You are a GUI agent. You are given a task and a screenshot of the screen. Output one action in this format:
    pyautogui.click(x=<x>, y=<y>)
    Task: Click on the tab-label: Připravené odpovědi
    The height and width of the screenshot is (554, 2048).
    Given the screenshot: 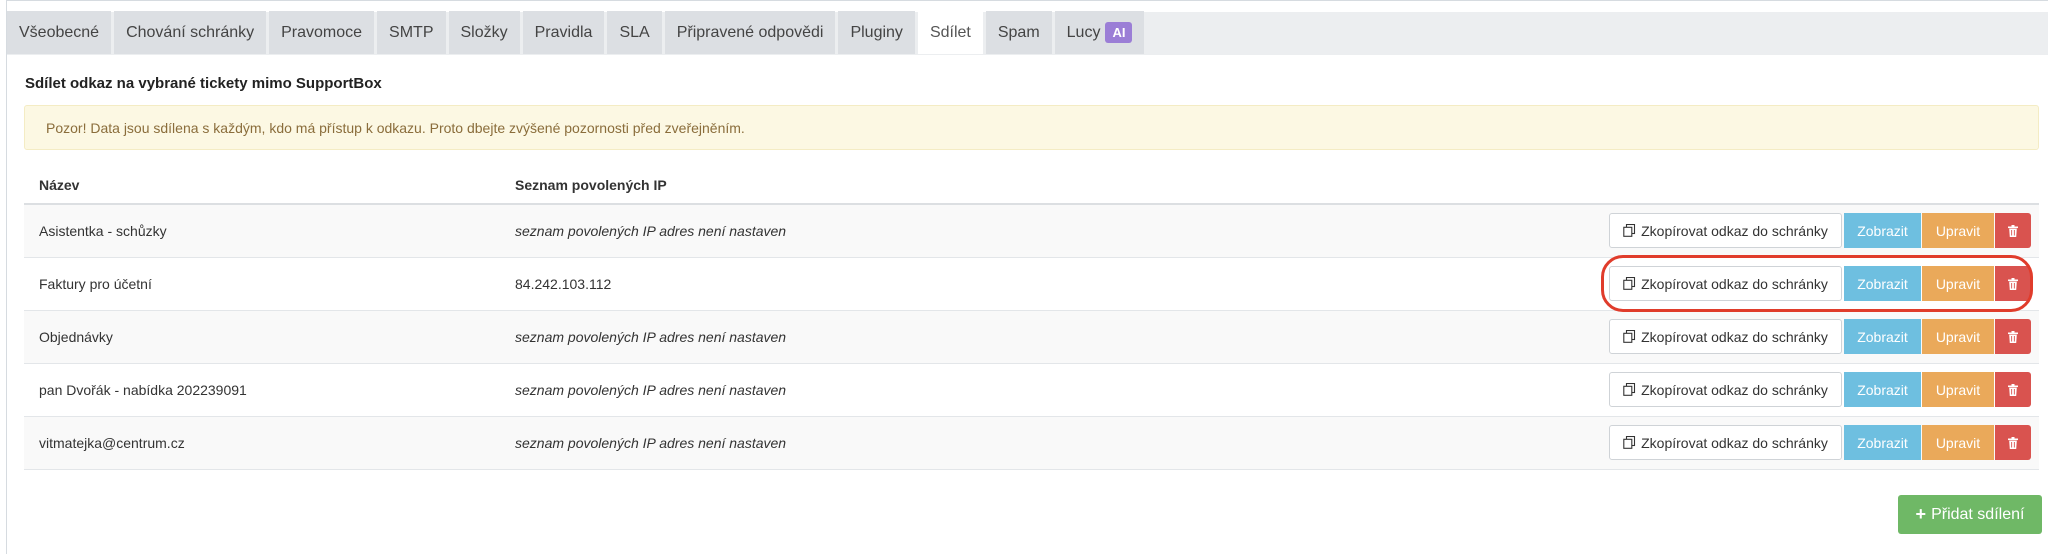 What is the action you would take?
    pyautogui.click(x=750, y=32)
    